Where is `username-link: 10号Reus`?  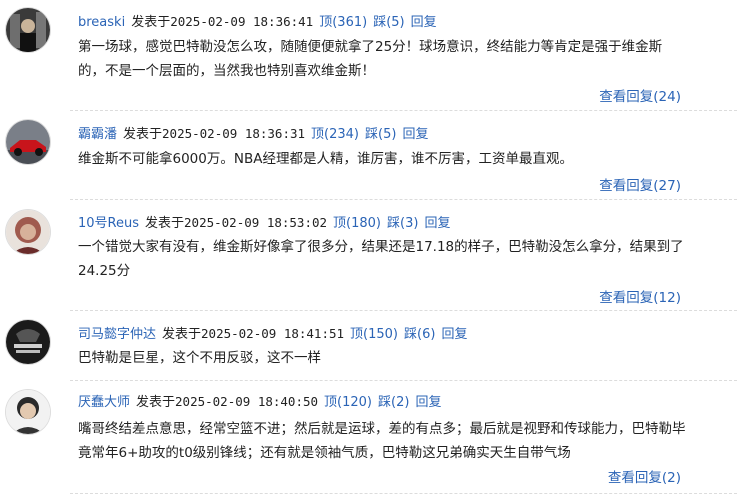 username-link: 10号Reus is located at coordinates (108, 223).